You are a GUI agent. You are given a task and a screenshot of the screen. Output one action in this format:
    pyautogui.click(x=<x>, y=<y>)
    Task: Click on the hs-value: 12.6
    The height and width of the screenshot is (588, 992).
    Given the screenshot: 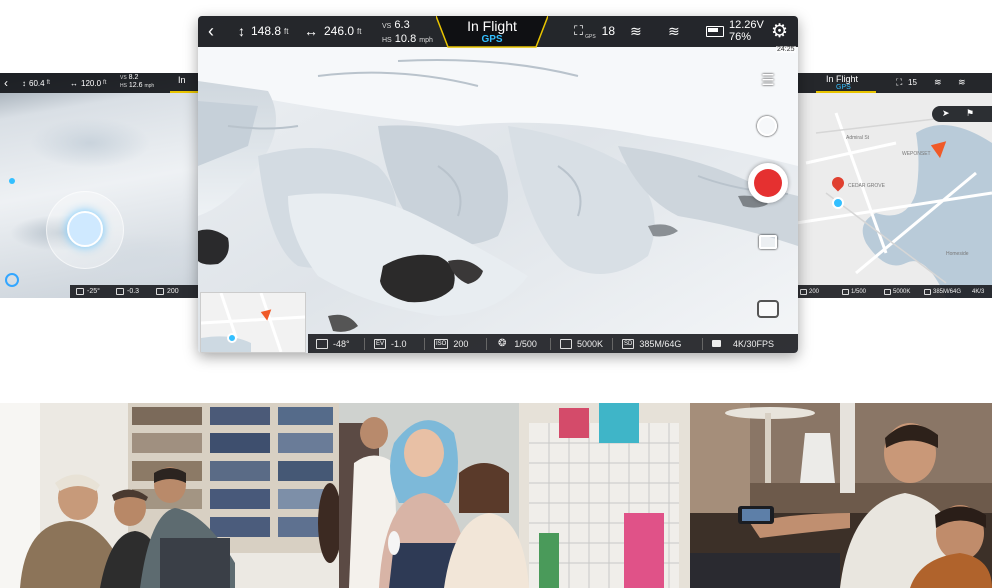 What is the action you would take?
    pyautogui.click(x=135, y=85)
    